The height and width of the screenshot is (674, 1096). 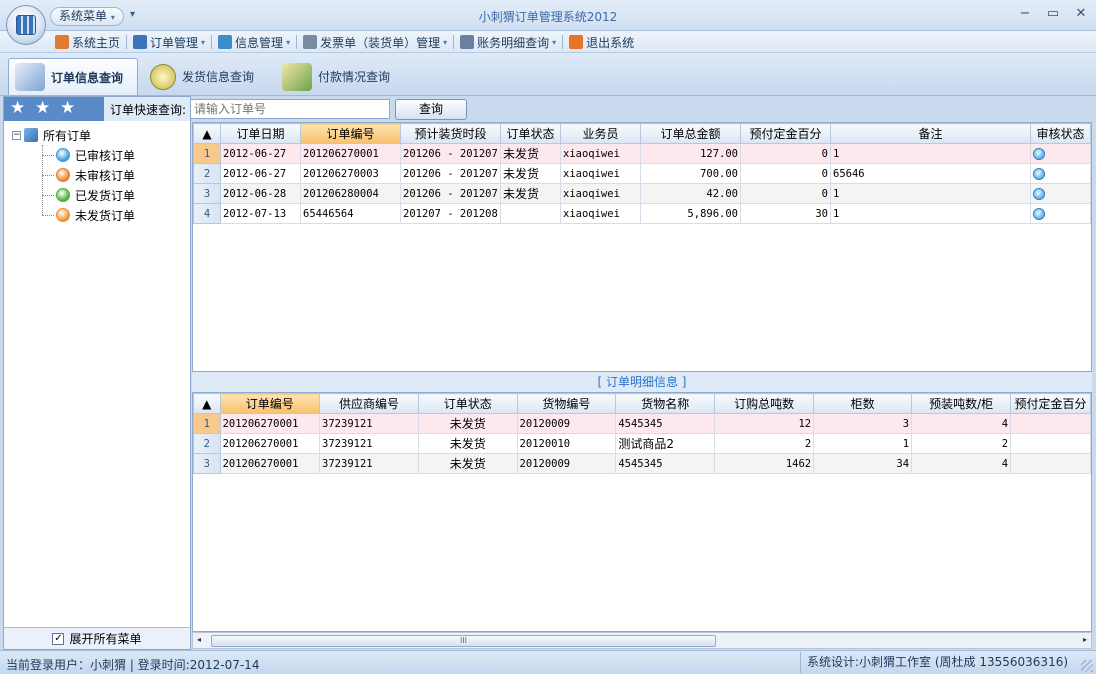 I want to click on menu-item: 订单管理 ▾, so click(x=169, y=42).